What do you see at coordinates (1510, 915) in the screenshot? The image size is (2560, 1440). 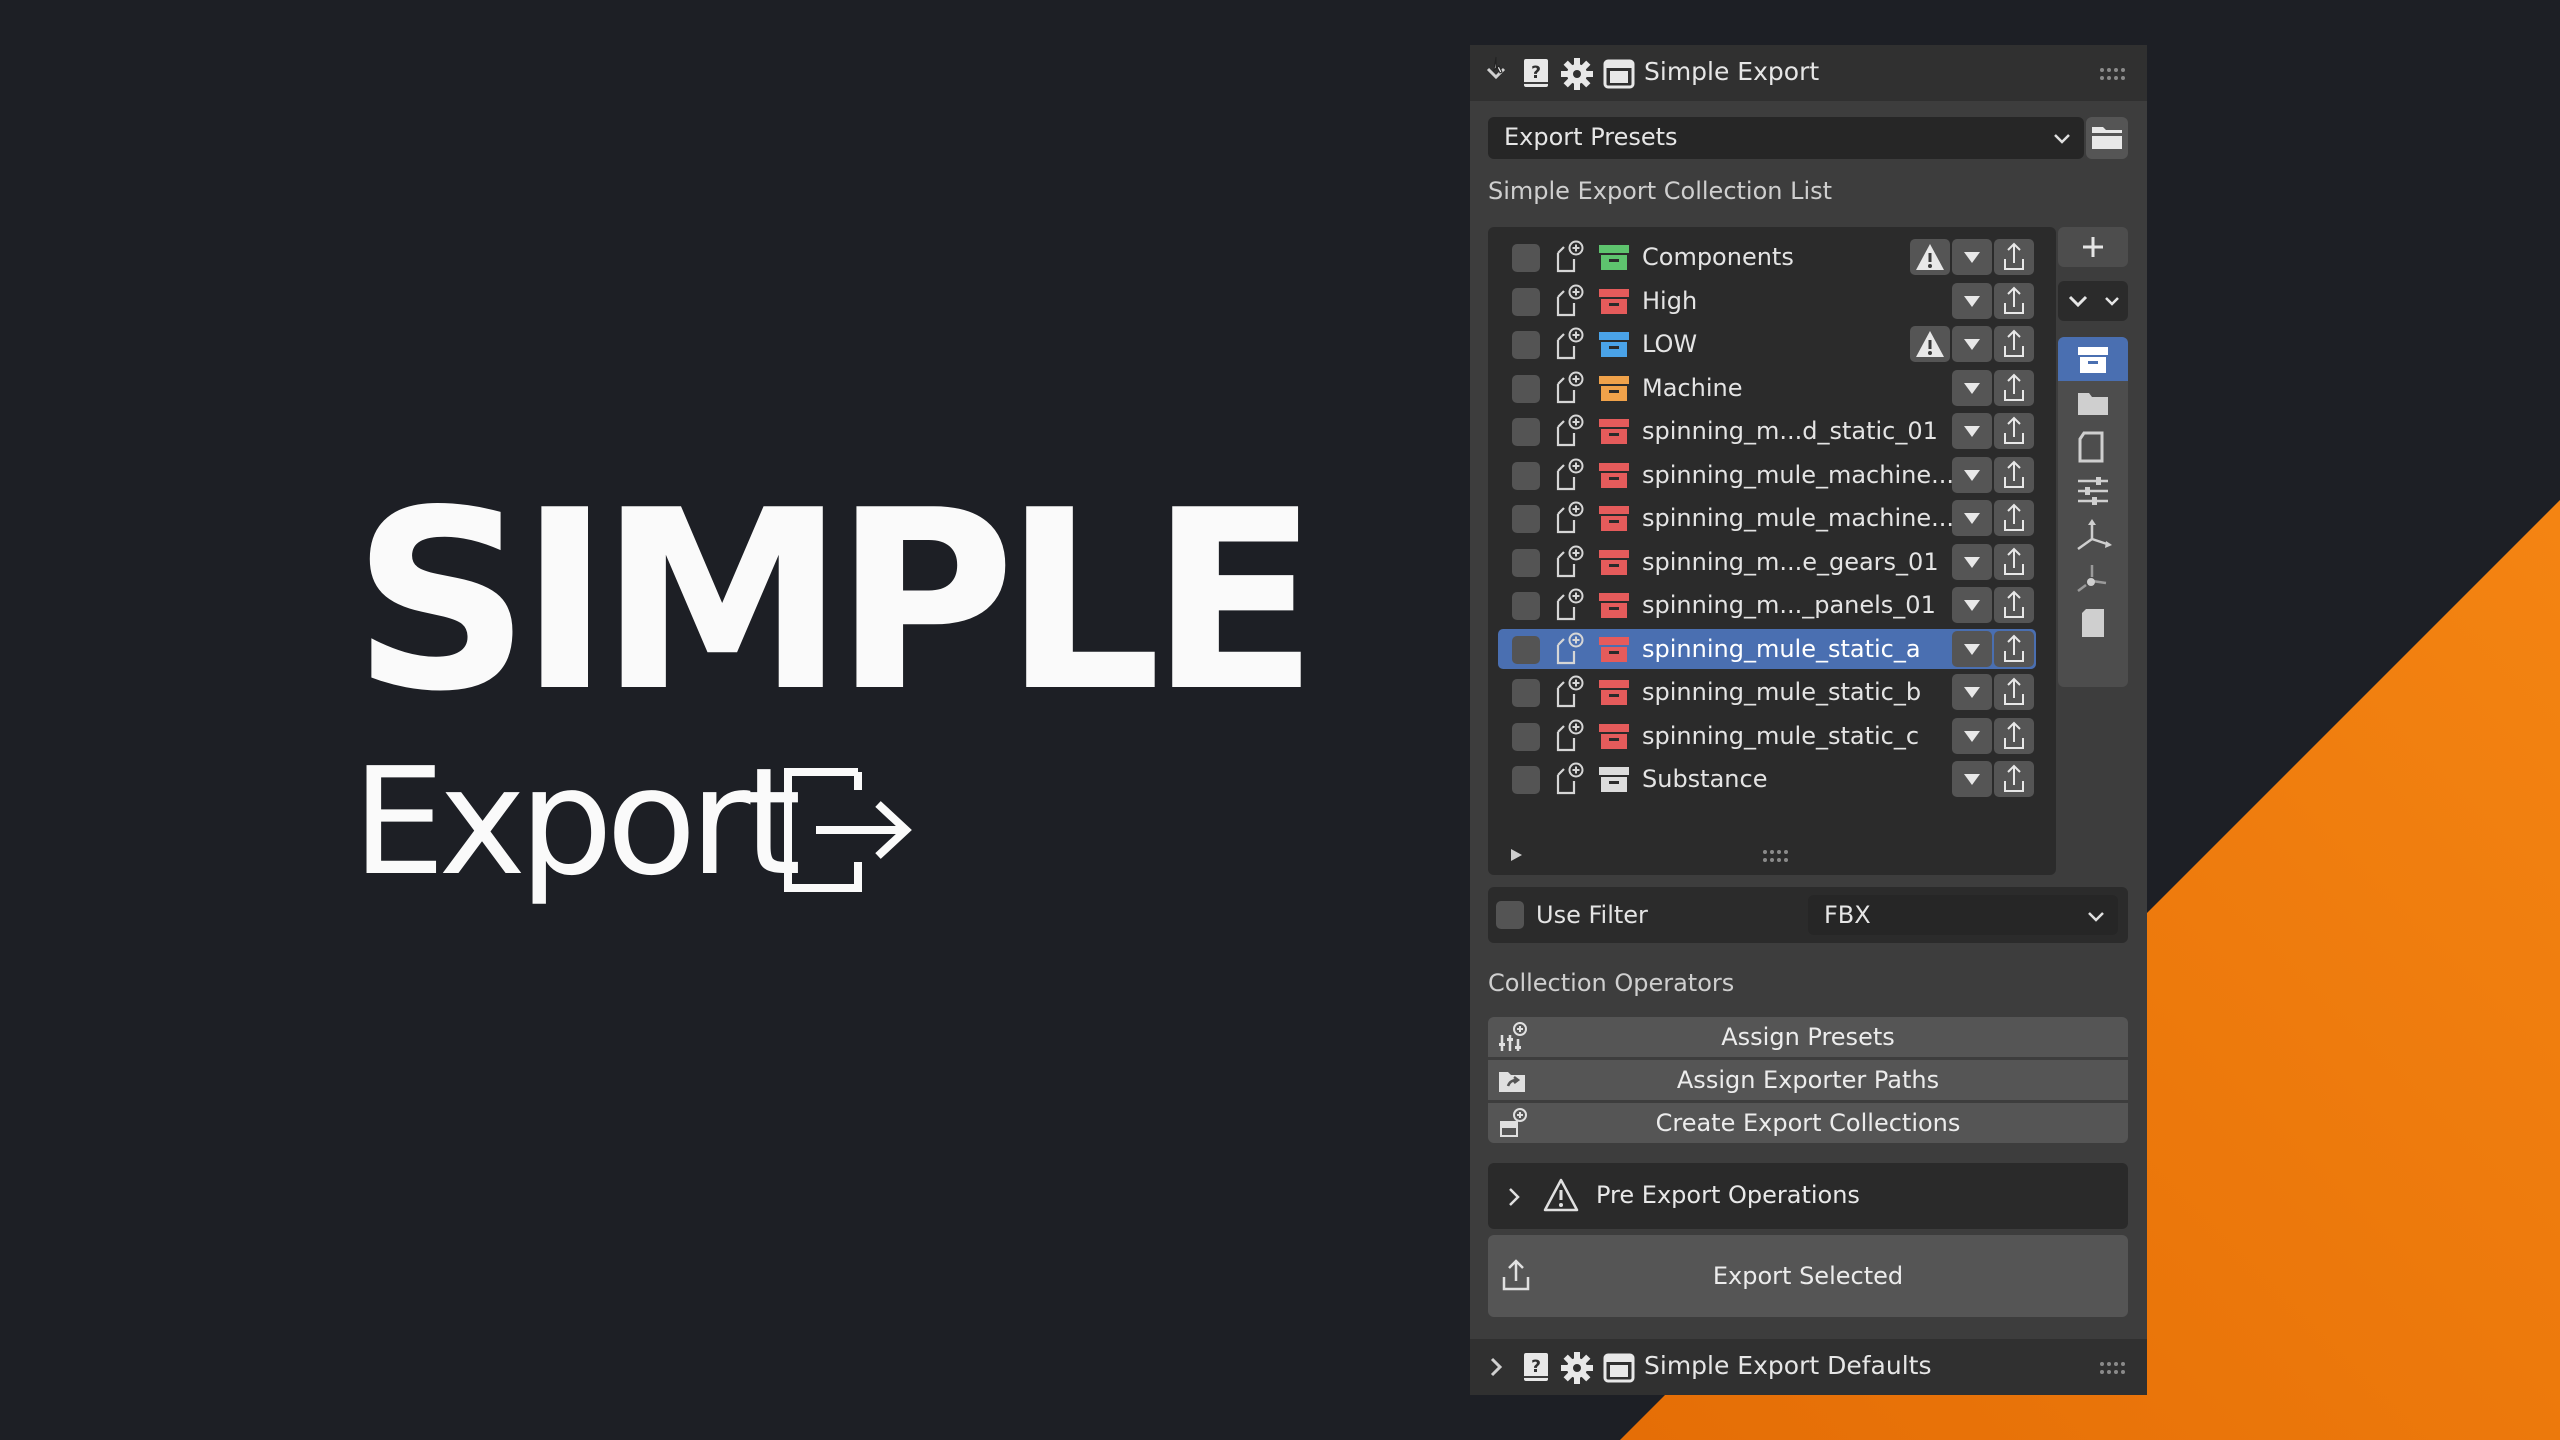 I see `use-filter-checkbox` at bounding box center [1510, 915].